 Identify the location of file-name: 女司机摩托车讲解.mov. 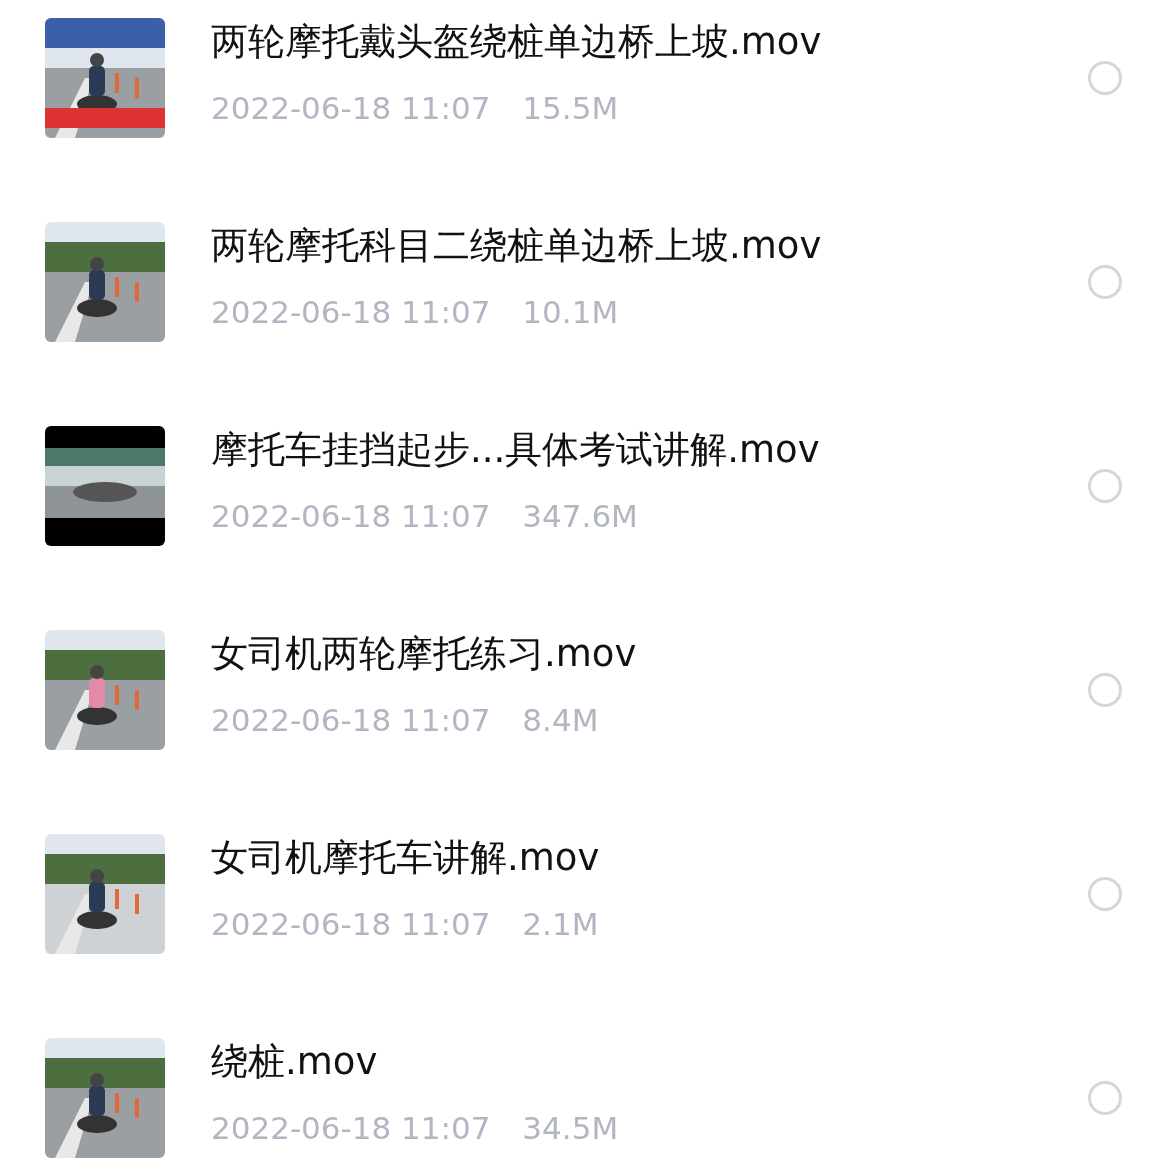
(406, 858).